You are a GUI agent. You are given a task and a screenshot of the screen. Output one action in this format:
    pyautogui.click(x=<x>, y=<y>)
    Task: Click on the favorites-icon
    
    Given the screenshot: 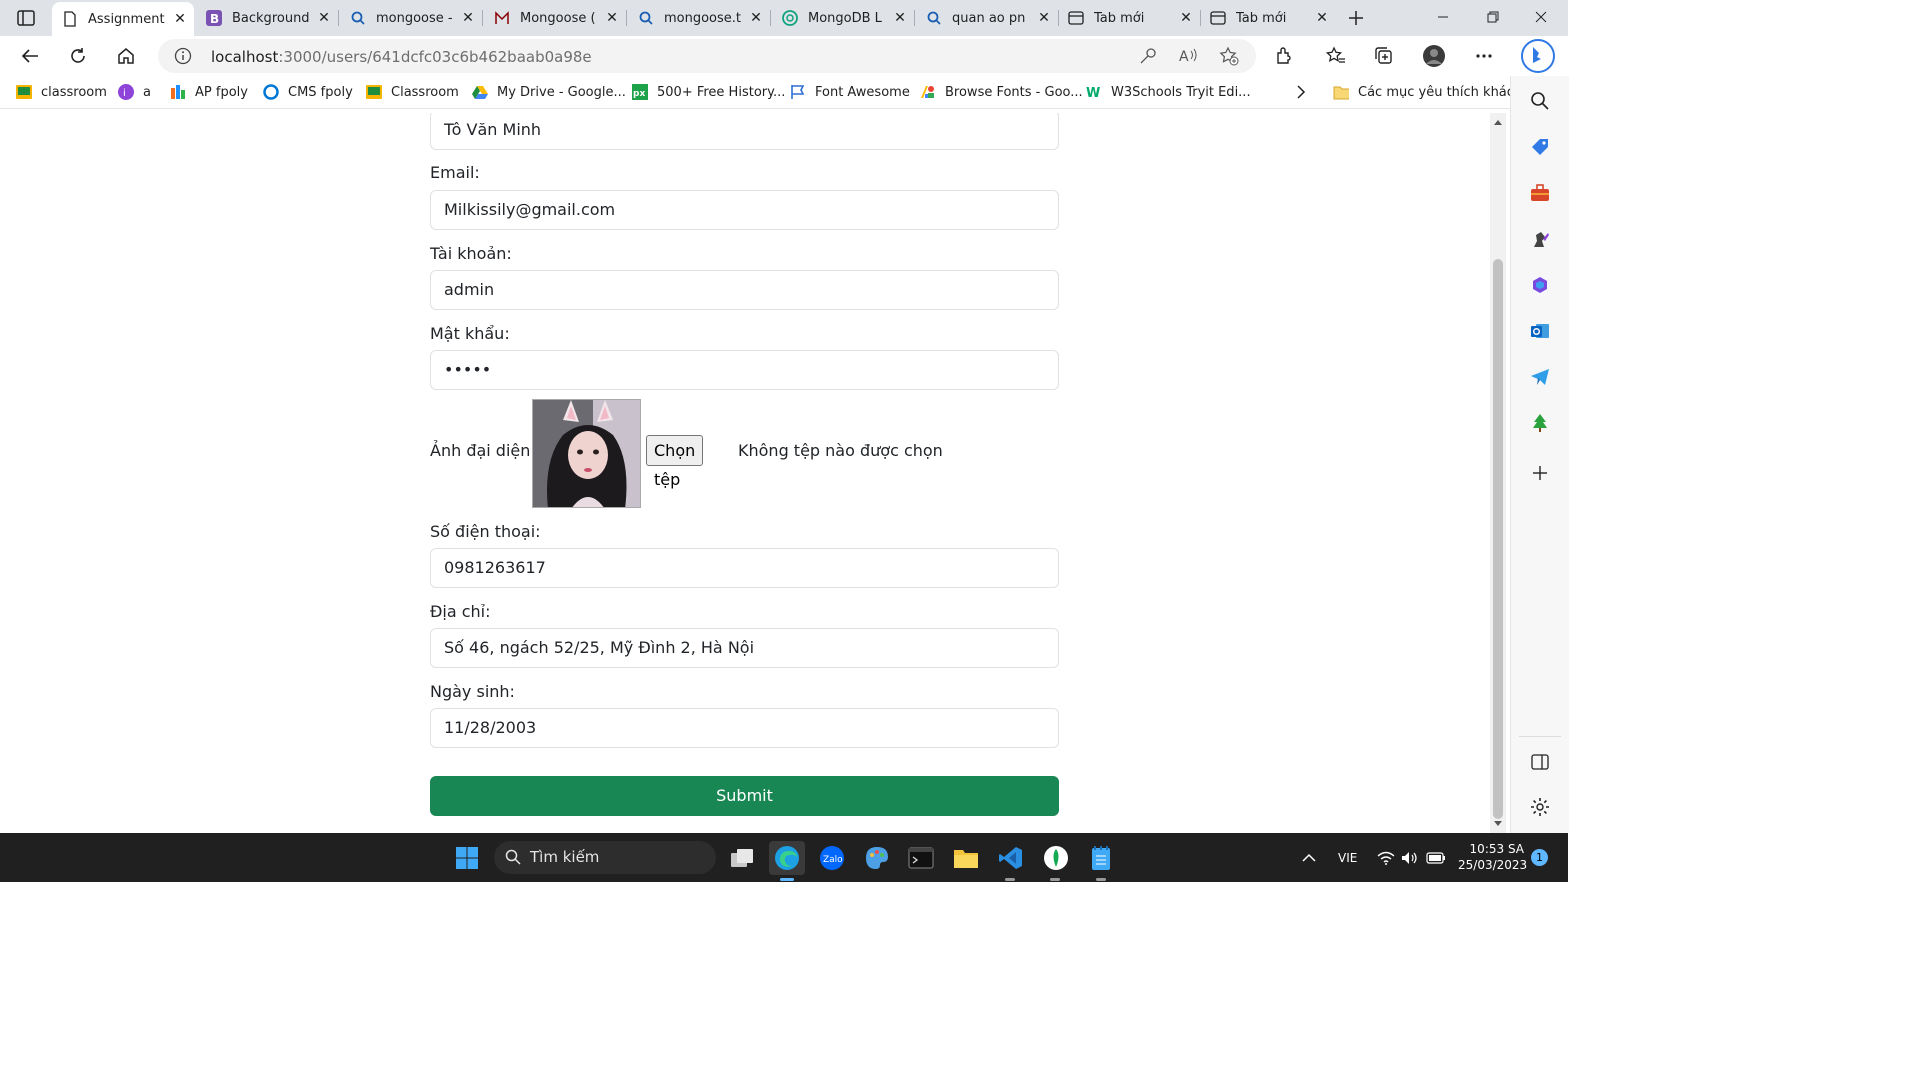 What is the action you would take?
    pyautogui.click(x=1336, y=56)
    